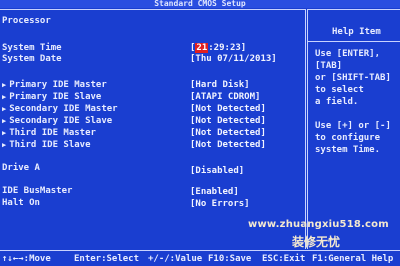 The width and height of the screenshot is (400, 266). What do you see at coordinates (50, 145) in the screenshot?
I see `third-ide-slave-label: Third IDE Slave` at bounding box center [50, 145].